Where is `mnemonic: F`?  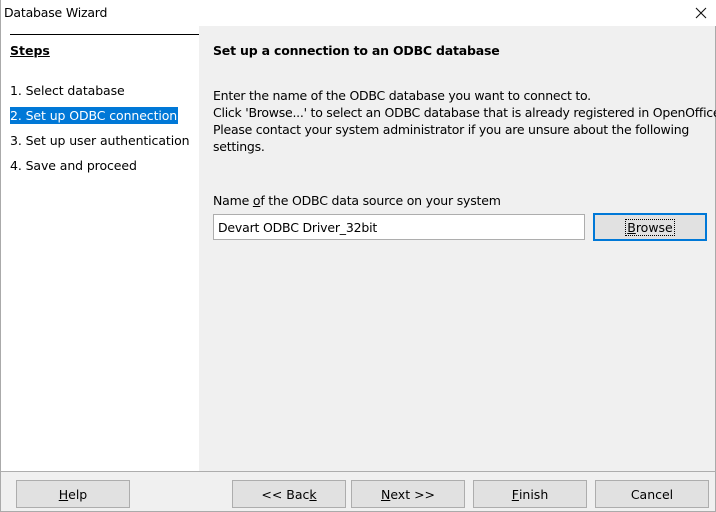
mnemonic: F is located at coordinates (515, 494).